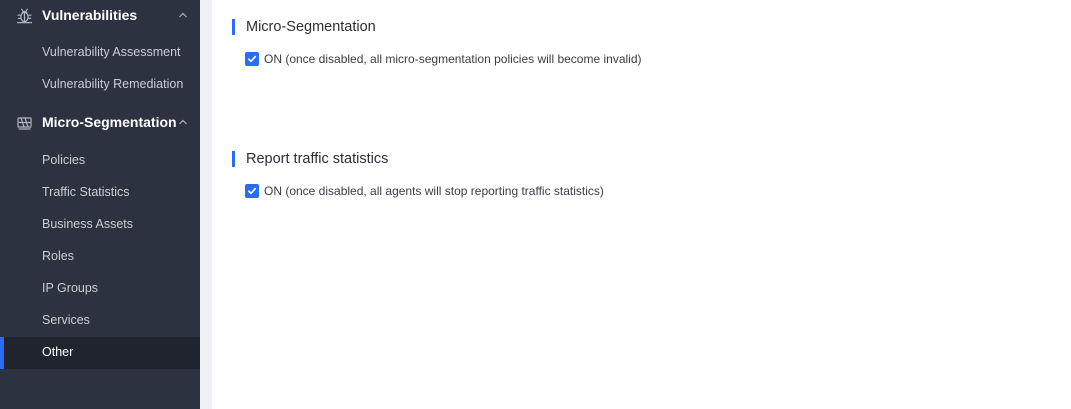  Describe the element at coordinates (206, 204) in the screenshot. I see `content-gutter` at that location.